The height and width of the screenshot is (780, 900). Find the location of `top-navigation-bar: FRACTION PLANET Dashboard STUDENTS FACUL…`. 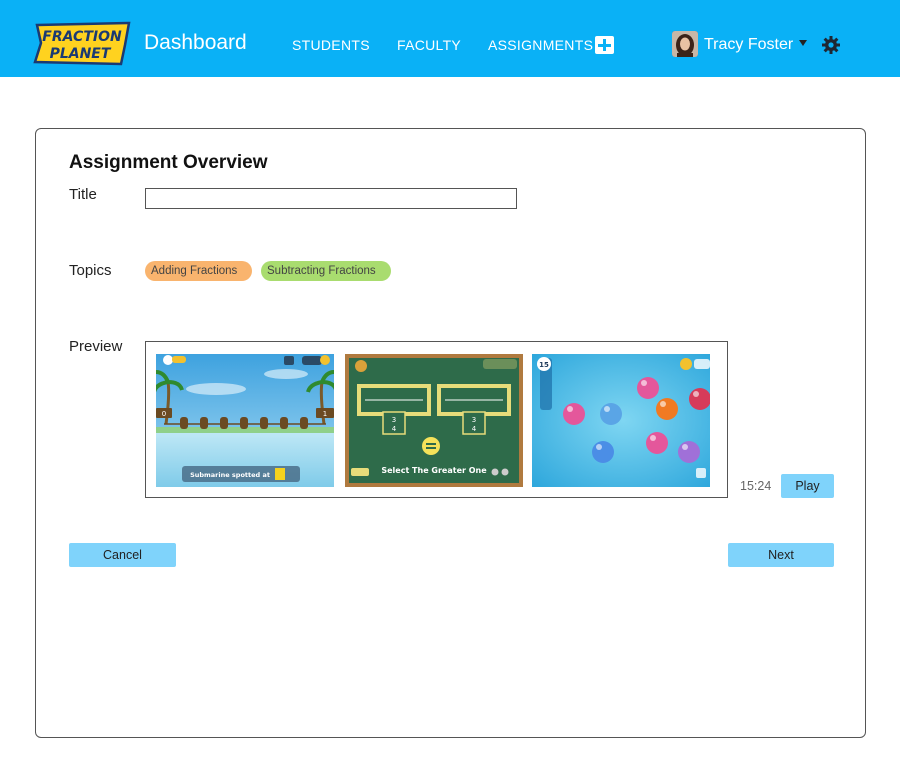

top-navigation-bar: FRACTION PLANET Dashboard STUDENTS FACUL… is located at coordinates (450, 38).